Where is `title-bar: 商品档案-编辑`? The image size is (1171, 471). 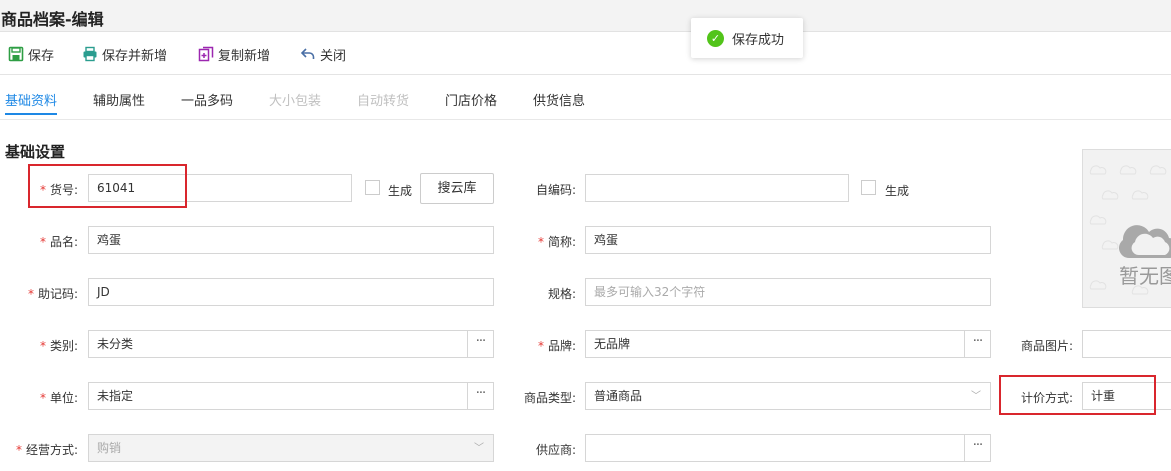
title-bar: 商品档案-编辑 is located at coordinates (585, 16).